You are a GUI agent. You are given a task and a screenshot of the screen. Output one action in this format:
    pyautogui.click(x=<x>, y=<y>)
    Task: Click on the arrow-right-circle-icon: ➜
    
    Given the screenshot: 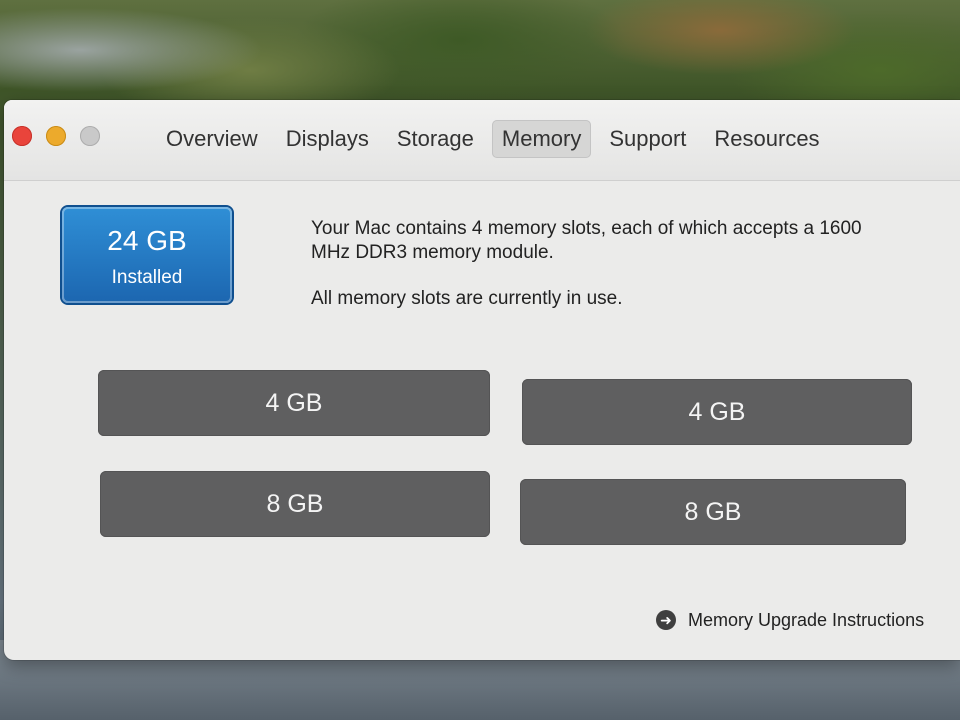 What is the action you would take?
    pyautogui.click(x=666, y=620)
    